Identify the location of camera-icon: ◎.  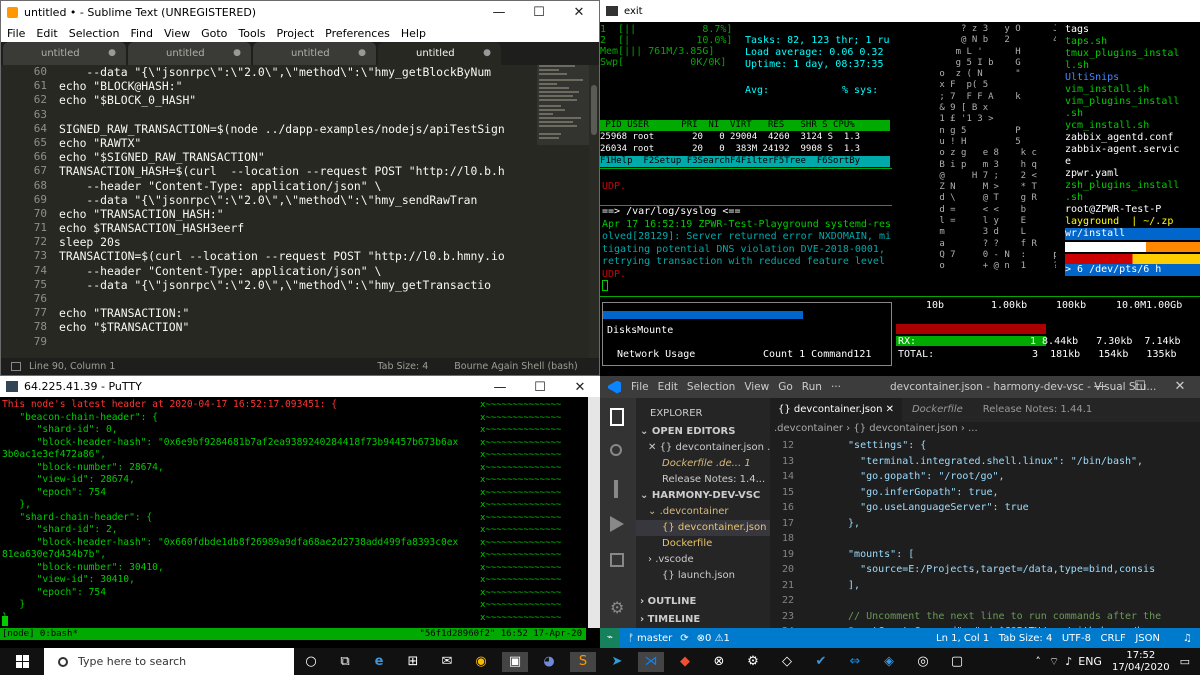
(923, 662).